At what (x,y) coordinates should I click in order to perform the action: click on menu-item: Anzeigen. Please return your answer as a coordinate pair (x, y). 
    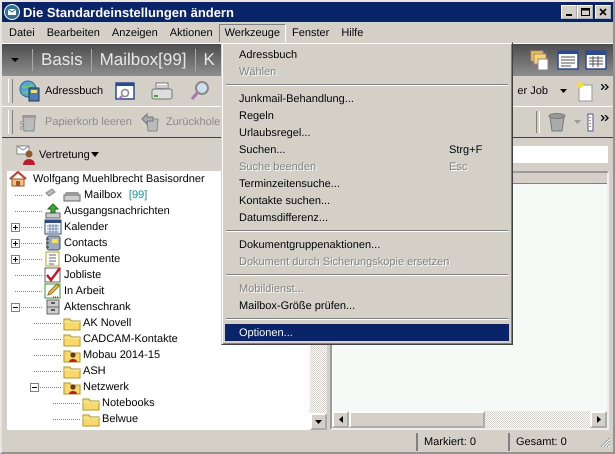
    Looking at the image, I should click on (135, 33).